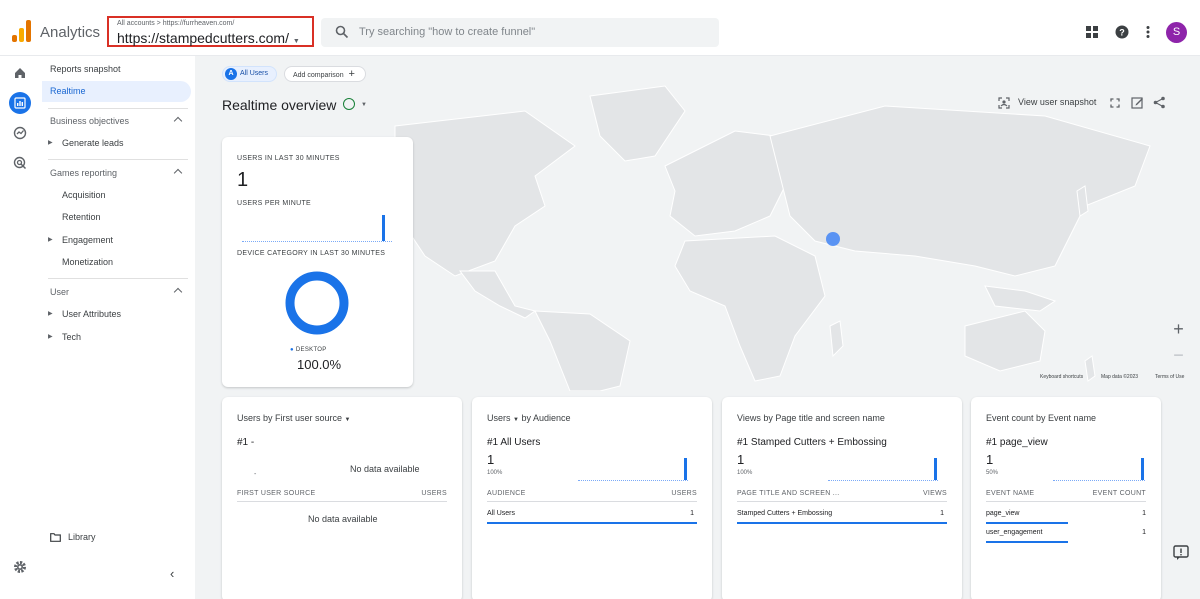 The height and width of the screenshot is (599, 1200). What do you see at coordinates (833, 239) in the screenshot?
I see `map-user-marker` at bounding box center [833, 239].